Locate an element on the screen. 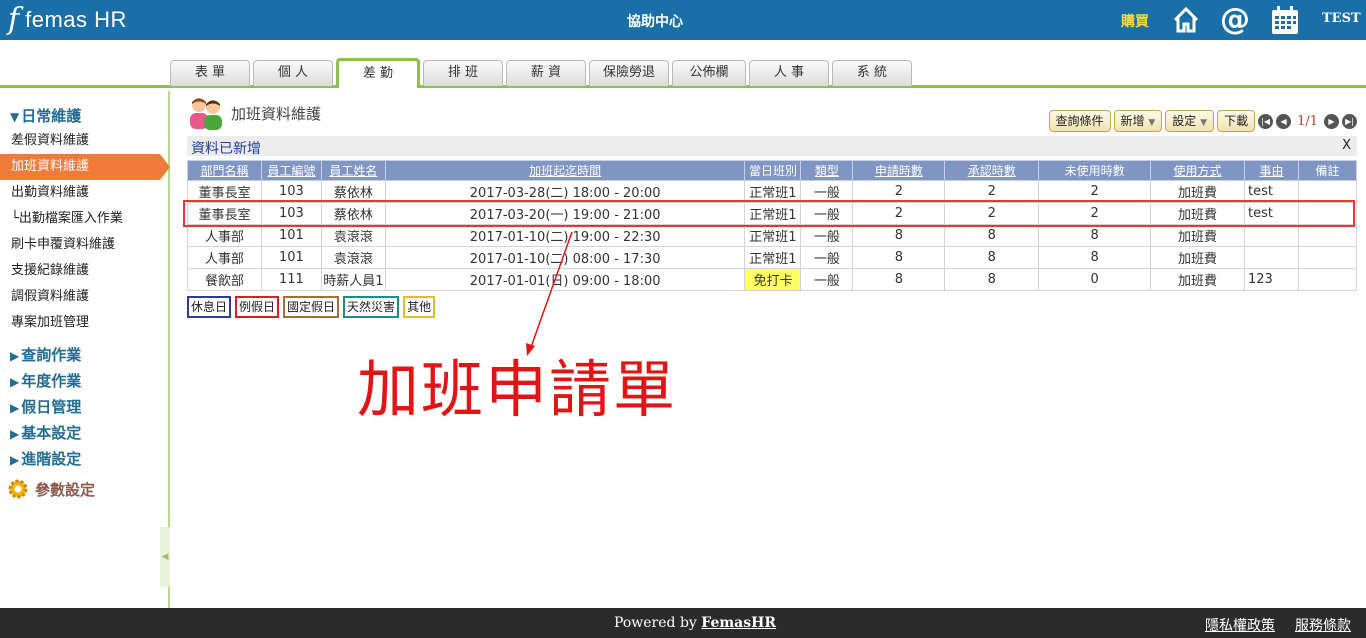  tab-hr: 人 事 is located at coordinates (789, 73).